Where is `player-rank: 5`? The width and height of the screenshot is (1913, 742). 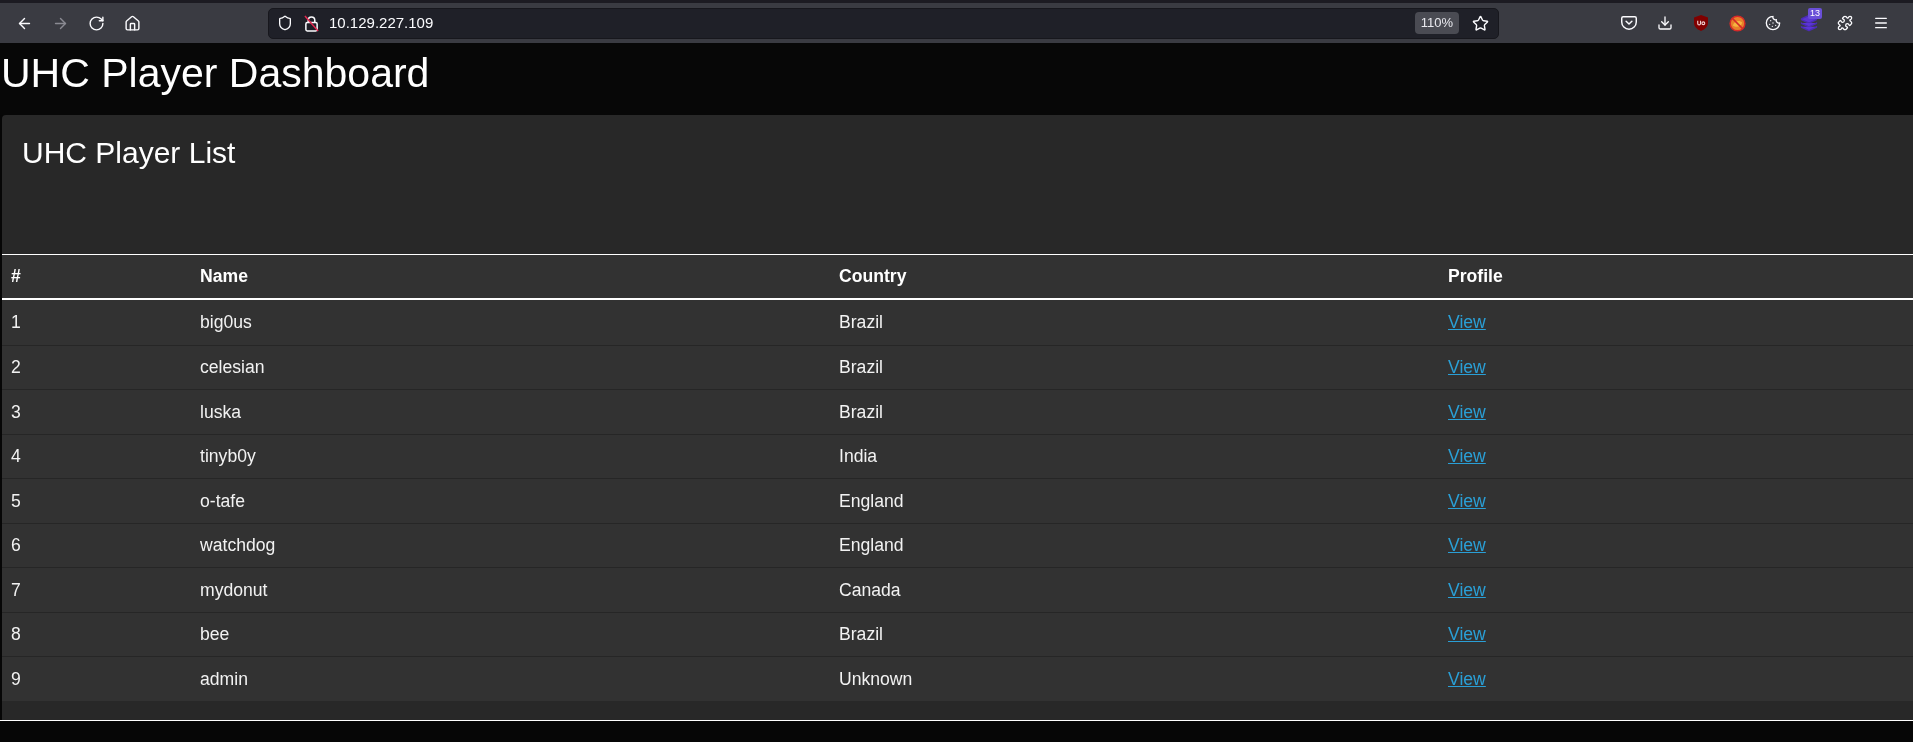
player-rank: 5 is located at coordinates (16, 500).